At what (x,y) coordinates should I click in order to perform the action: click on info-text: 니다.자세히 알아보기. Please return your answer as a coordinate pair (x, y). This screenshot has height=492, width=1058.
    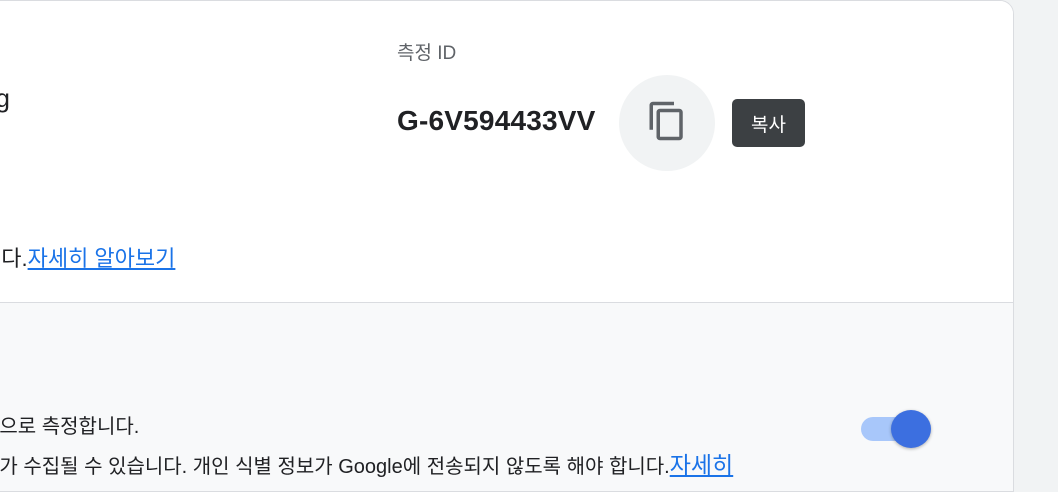
    Looking at the image, I should click on (87, 257).